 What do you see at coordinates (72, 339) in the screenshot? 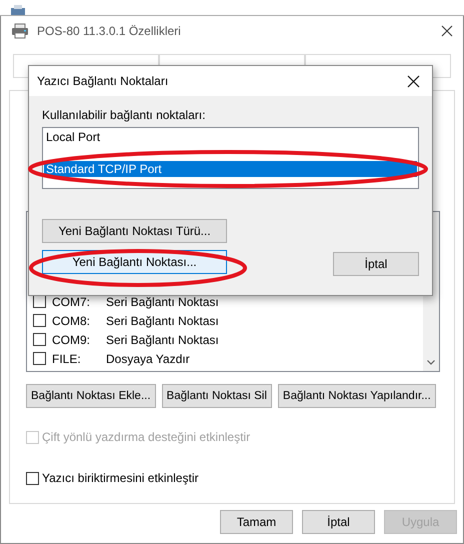
I see `port-name: COM9:` at bounding box center [72, 339].